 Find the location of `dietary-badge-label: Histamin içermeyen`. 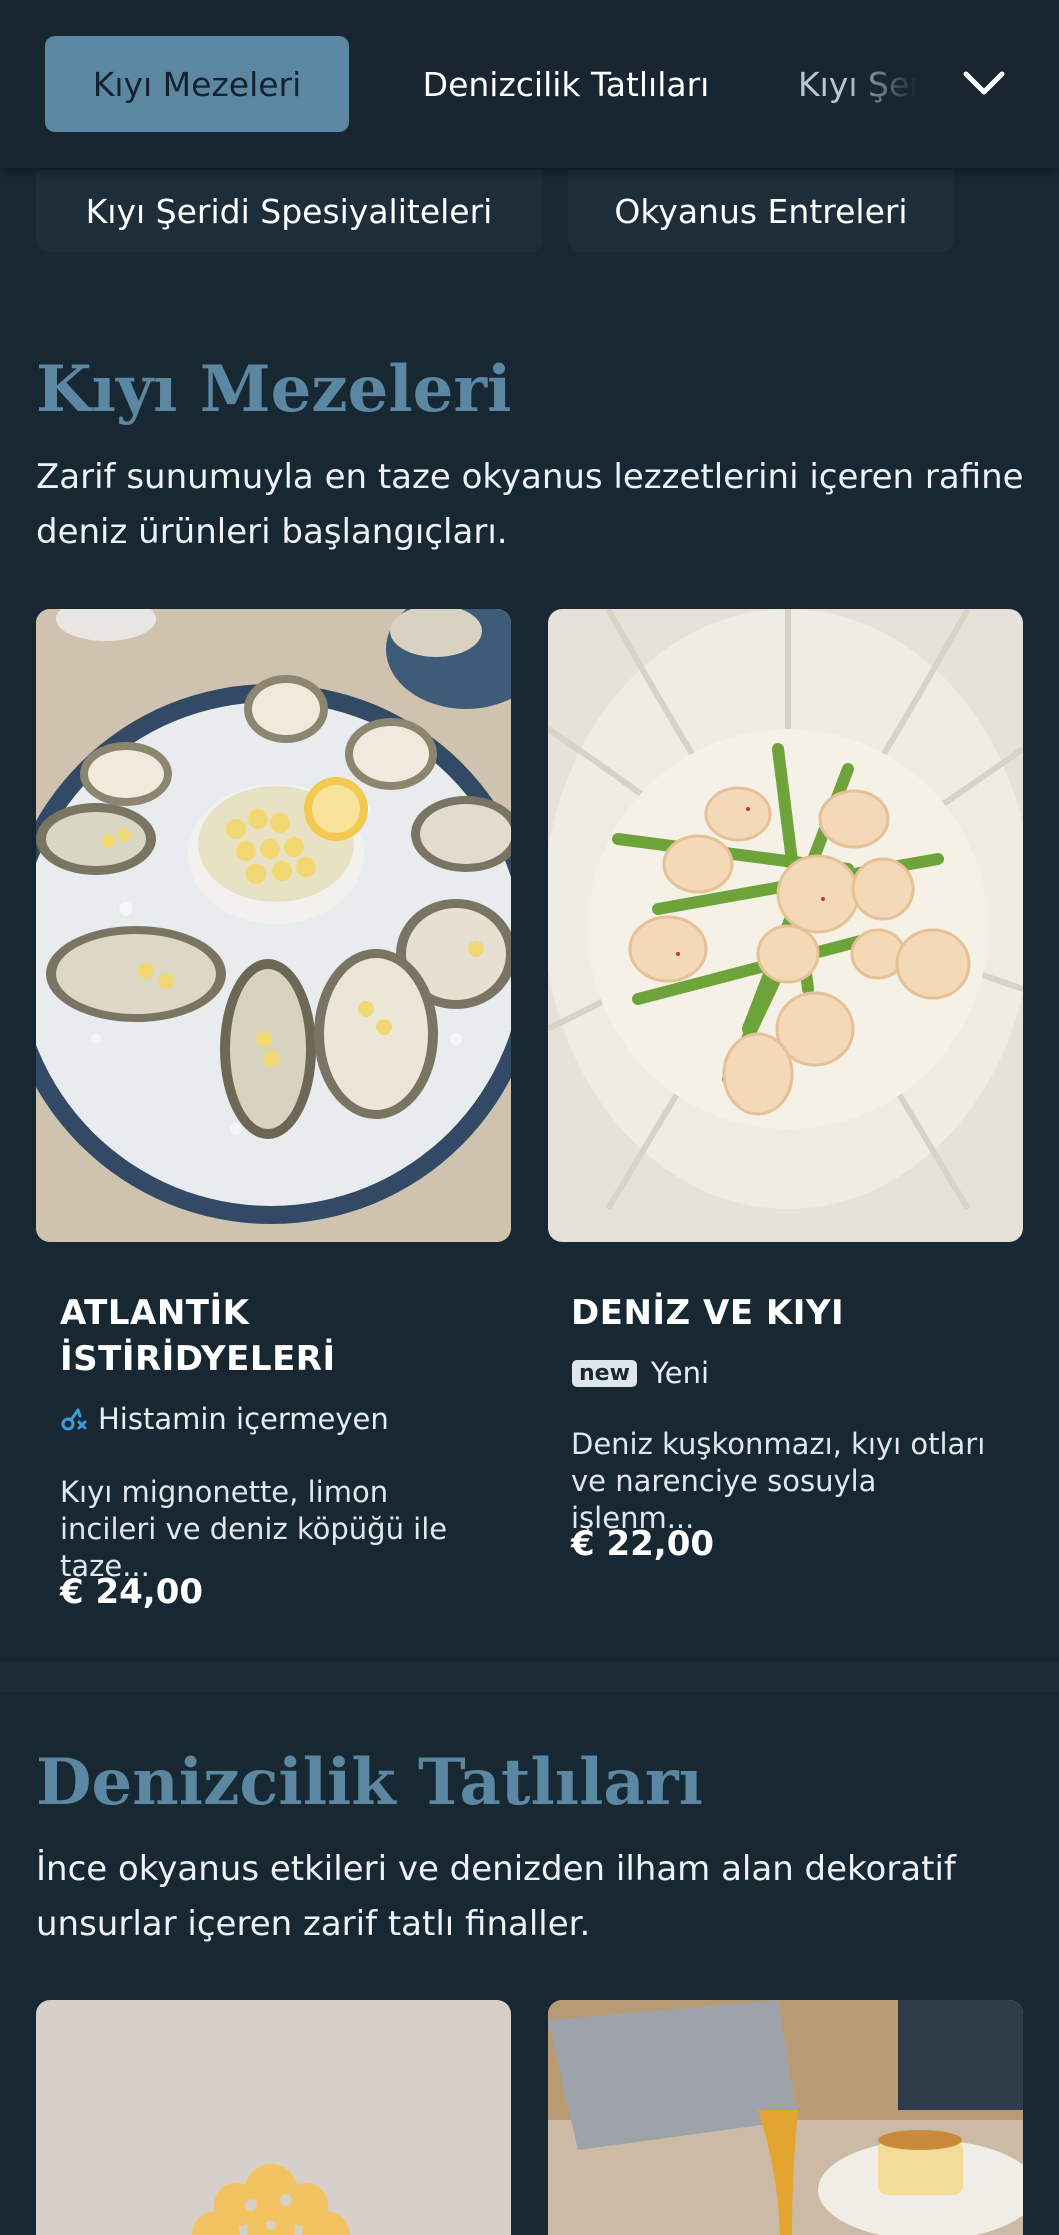

dietary-badge-label: Histamin içermeyen is located at coordinates (243, 1419).